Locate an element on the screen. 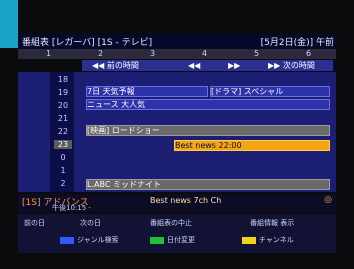 The image size is (354, 269). channel-button: チャンネル is located at coordinates (268, 240).